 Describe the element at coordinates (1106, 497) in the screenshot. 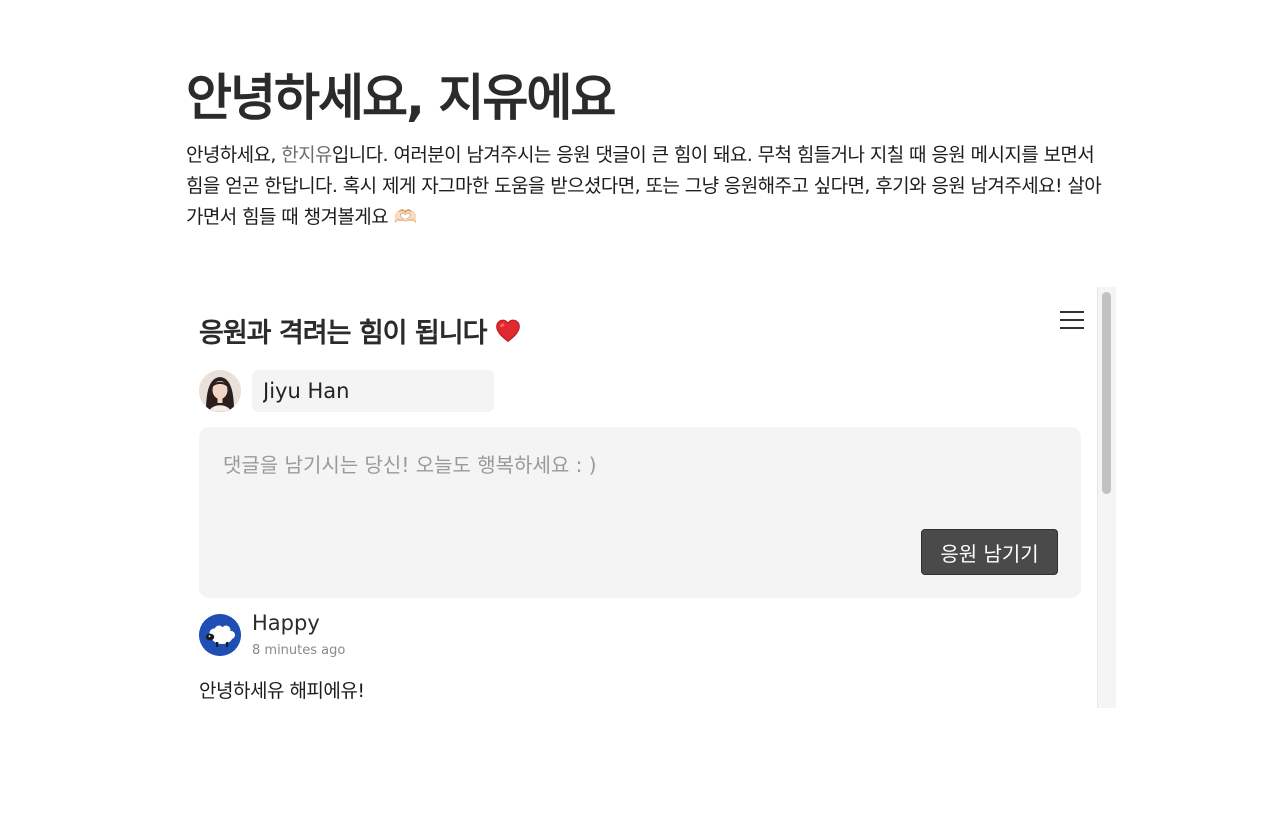

I see `widget-scrollbar` at that location.